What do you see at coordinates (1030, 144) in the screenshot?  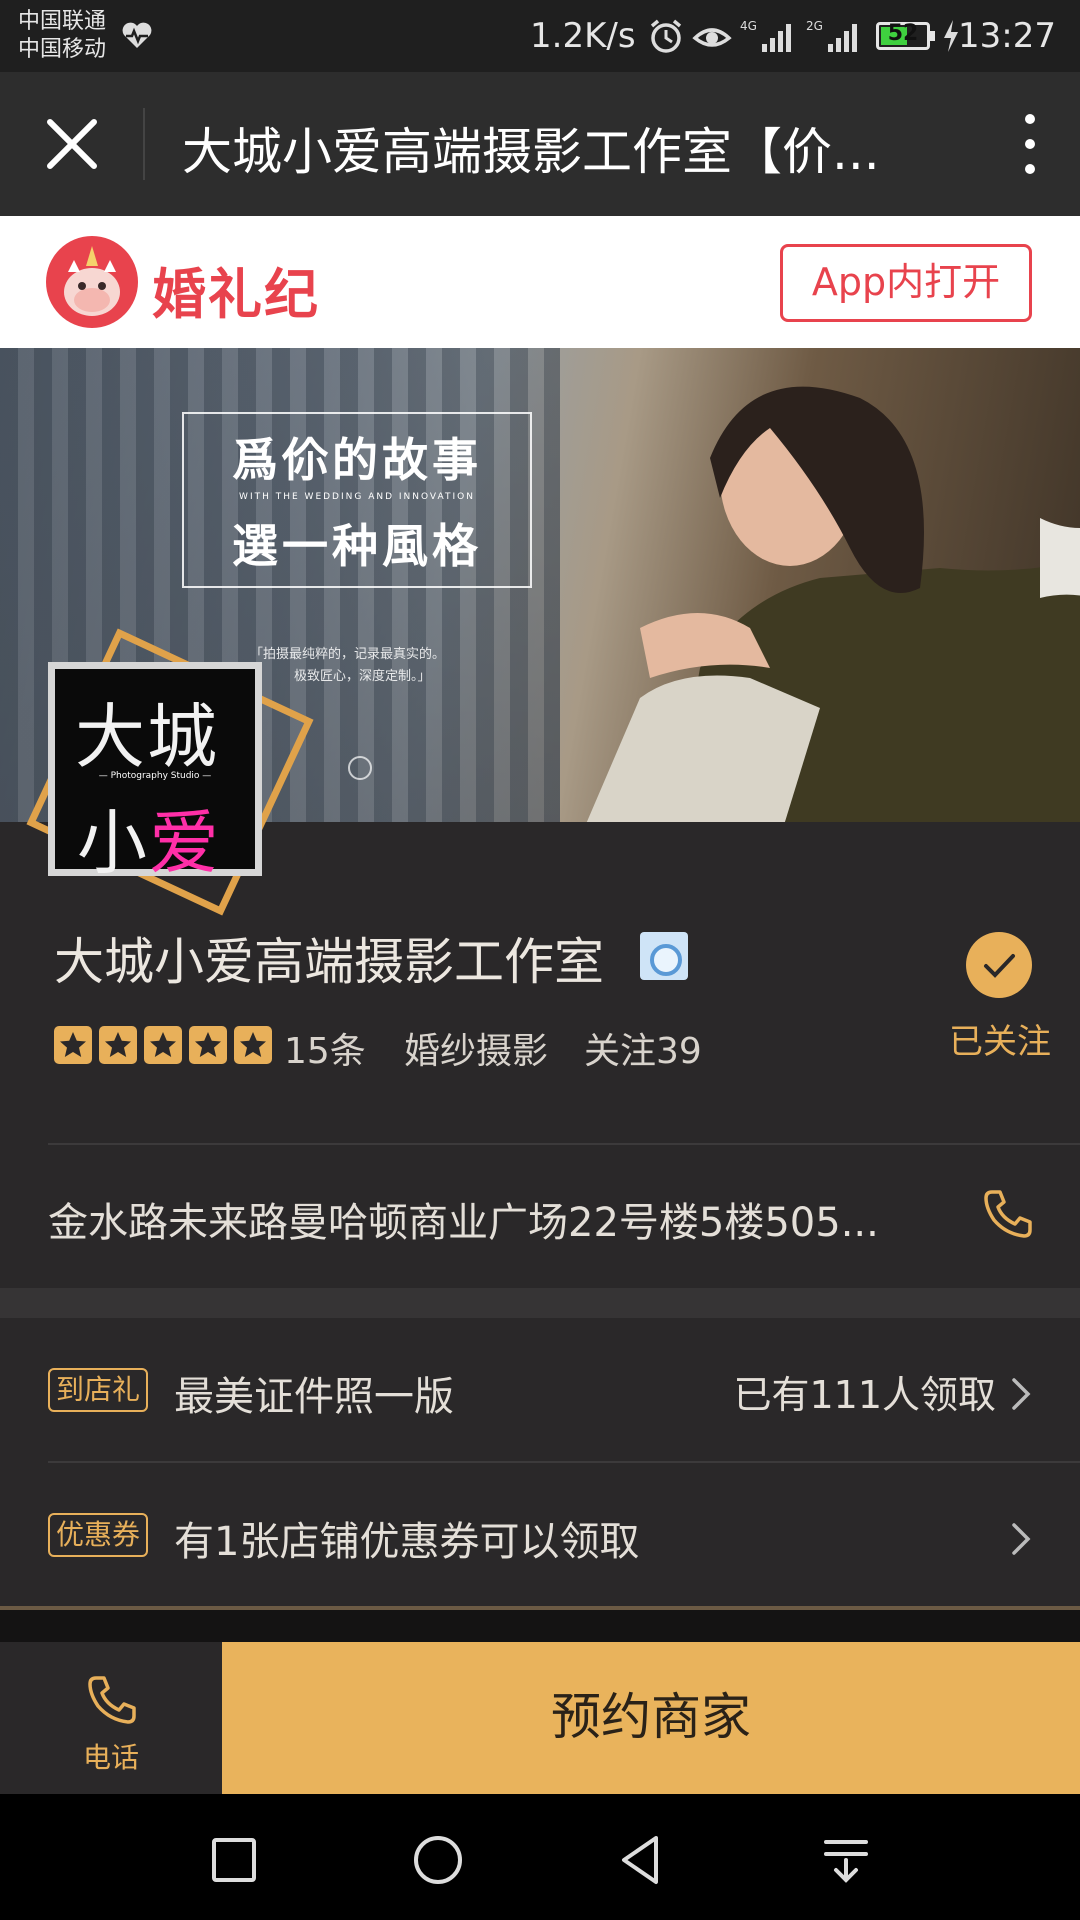 I see `more-vertical-icon` at bounding box center [1030, 144].